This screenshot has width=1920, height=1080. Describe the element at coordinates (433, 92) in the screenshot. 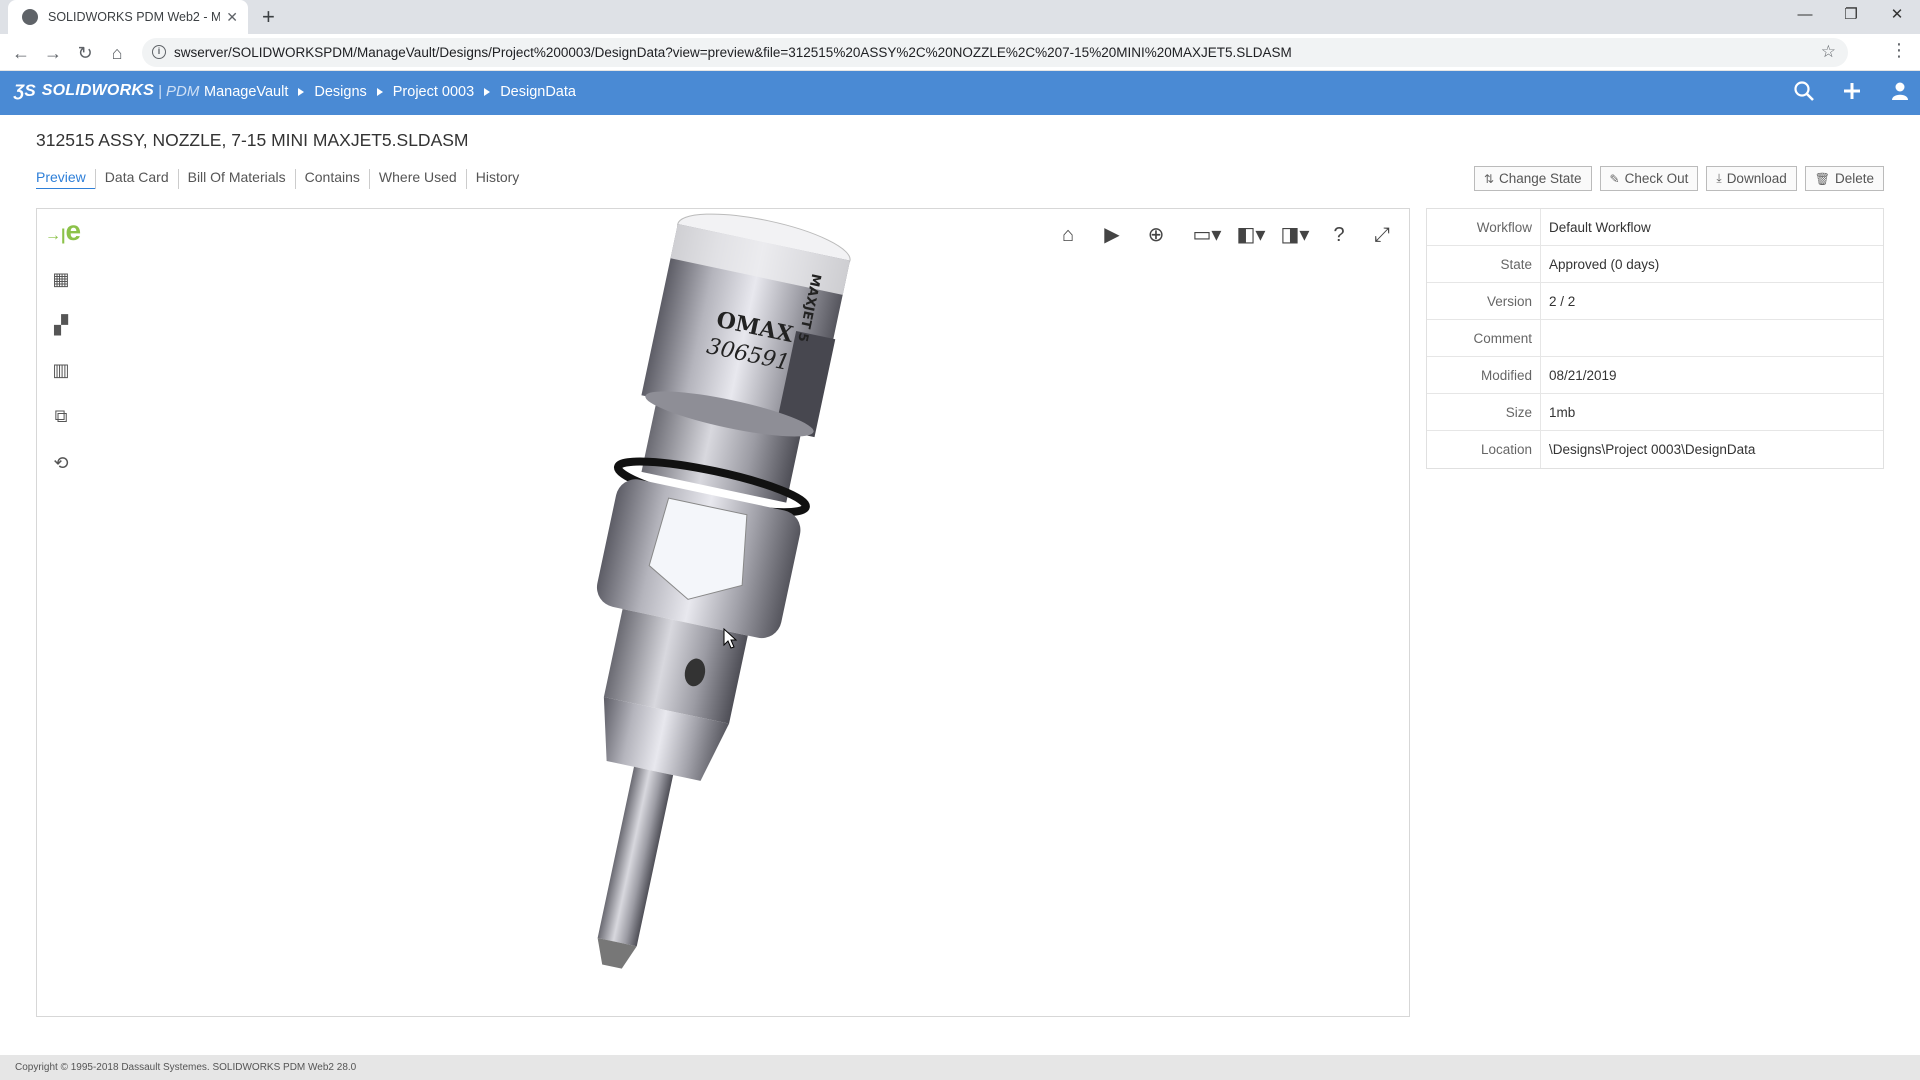

I see `breadcrumb-item: Project 0003` at that location.